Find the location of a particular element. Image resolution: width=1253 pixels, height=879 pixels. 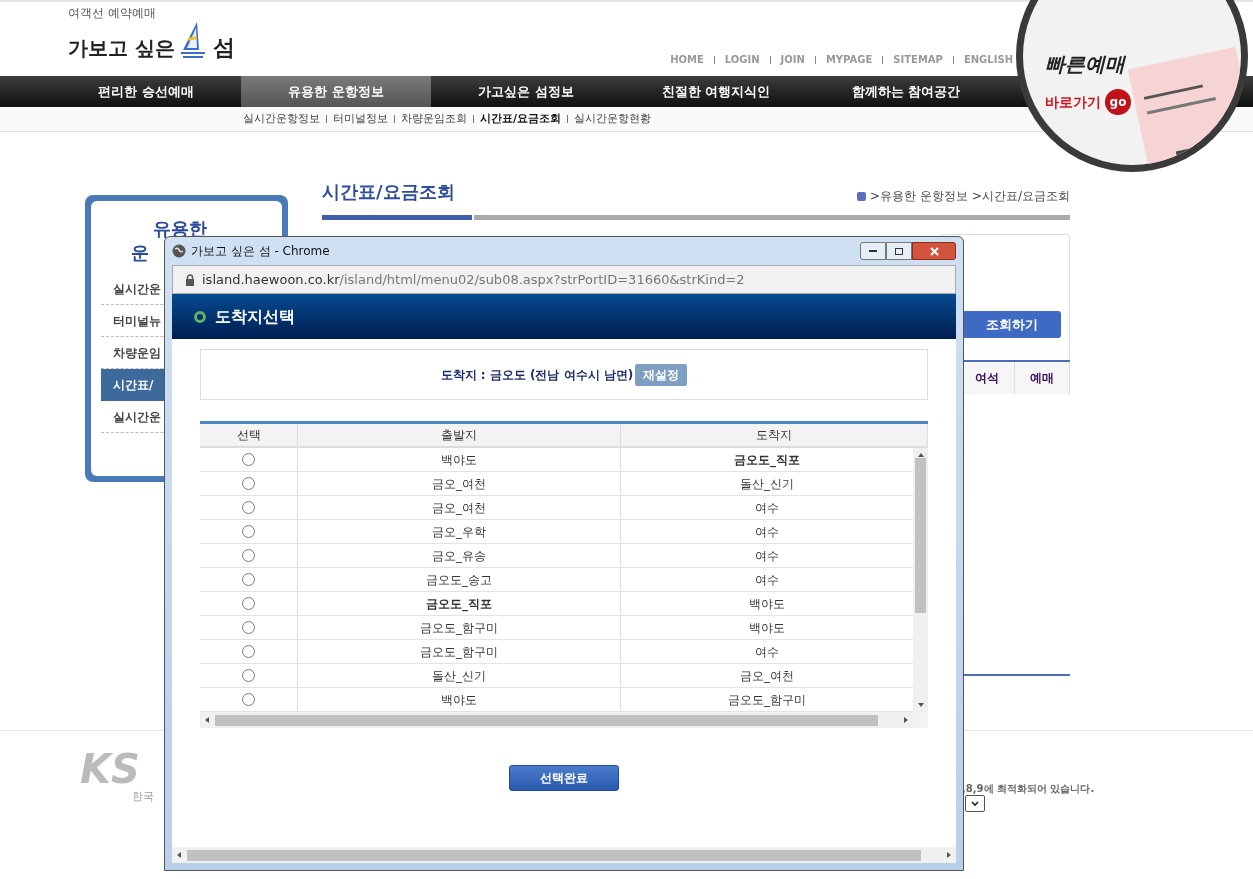

address-bar: island.haewoon.co.kr/island/html/menu02/sub08.aspx?strPortID=31660&strKind=2 is located at coordinates (564, 279).